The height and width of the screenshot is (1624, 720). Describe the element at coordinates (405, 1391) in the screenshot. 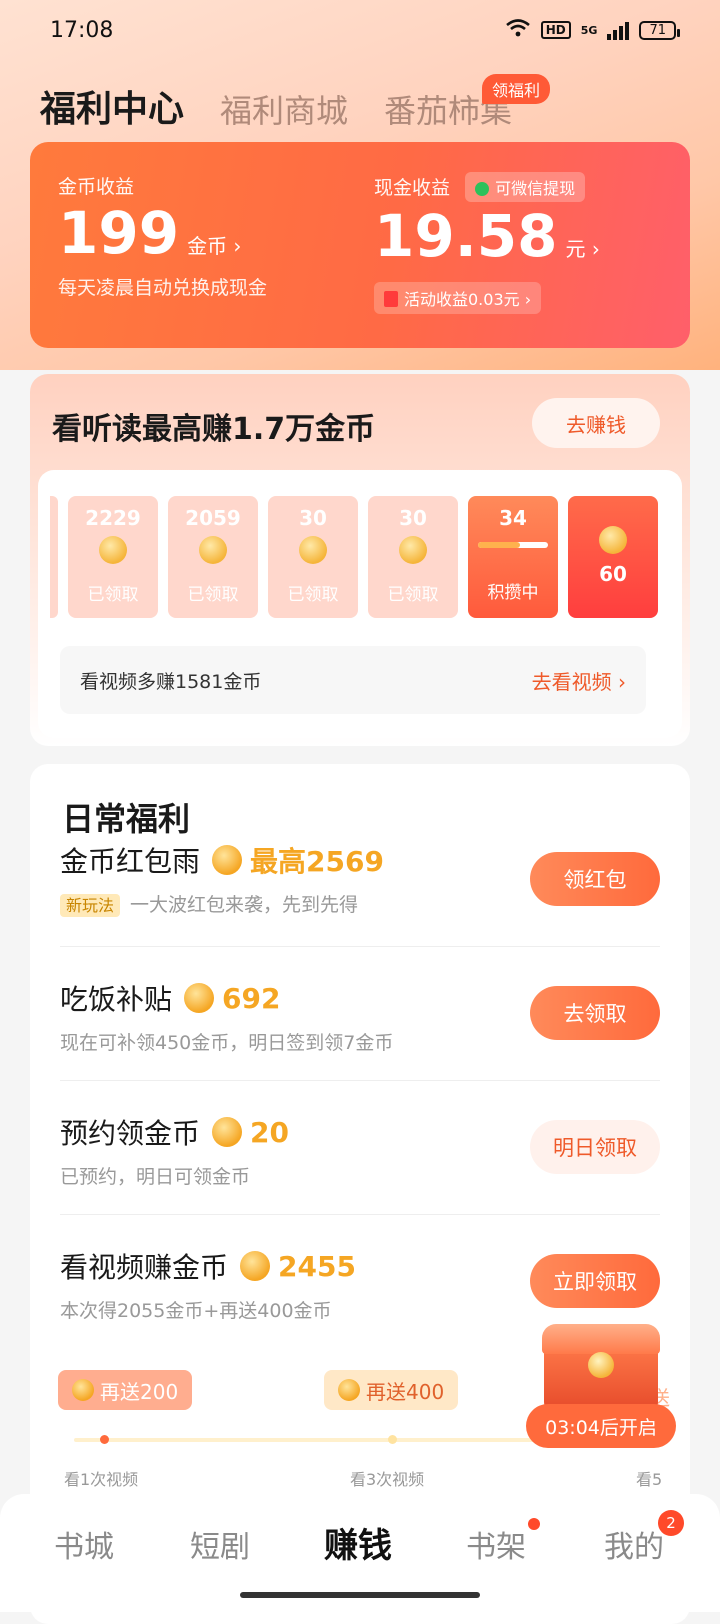

I see `bonus-chip-label: 再送400` at that location.